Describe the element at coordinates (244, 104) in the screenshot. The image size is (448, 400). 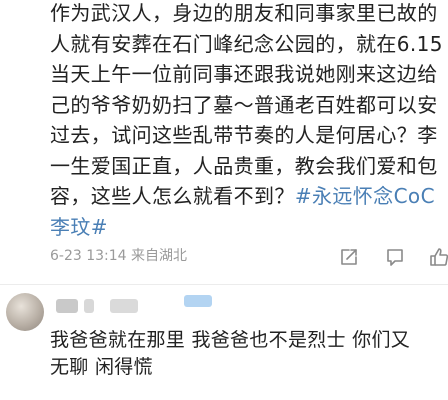
I see `post-text-line: 己的爷爷奶奶扫了墓～普通老百姓都可以安` at that location.